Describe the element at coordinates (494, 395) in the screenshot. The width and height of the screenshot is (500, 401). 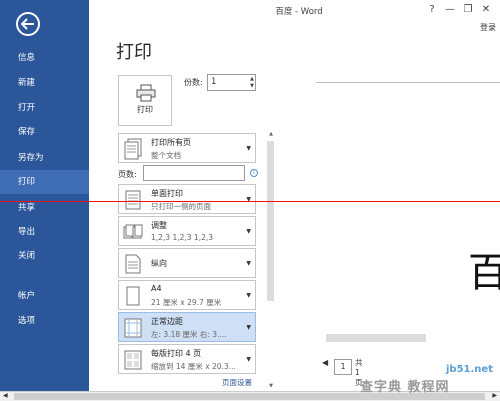
I see `scroll-right-icon: ▶` at that location.